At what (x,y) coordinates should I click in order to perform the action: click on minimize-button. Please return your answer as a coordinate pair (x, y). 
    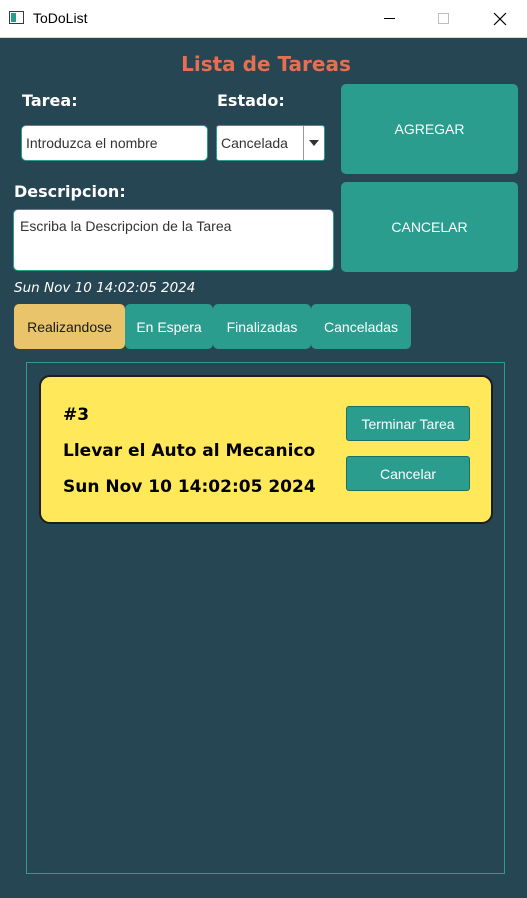
    Looking at the image, I should click on (389, 18).